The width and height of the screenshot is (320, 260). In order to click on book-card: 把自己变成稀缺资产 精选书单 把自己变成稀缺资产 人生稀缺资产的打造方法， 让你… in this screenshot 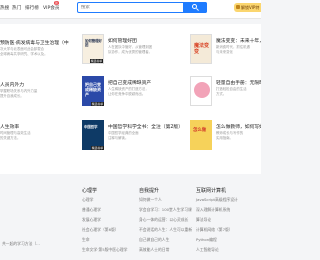, I will do `click(127, 96)`.